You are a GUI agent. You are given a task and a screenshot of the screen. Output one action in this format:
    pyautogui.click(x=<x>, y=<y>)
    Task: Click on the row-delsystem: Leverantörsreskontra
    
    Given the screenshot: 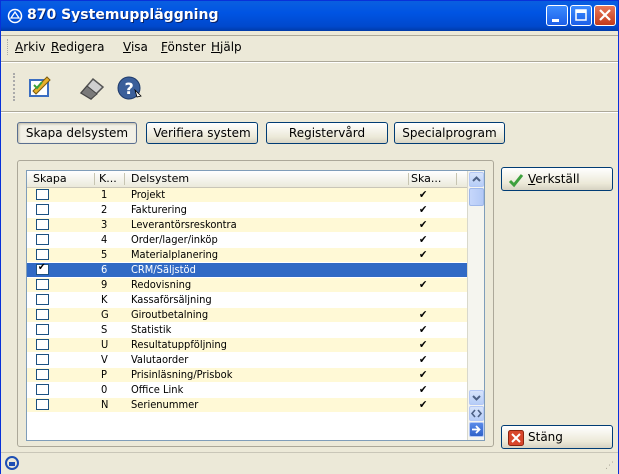 What is the action you would take?
    pyautogui.click(x=184, y=224)
    